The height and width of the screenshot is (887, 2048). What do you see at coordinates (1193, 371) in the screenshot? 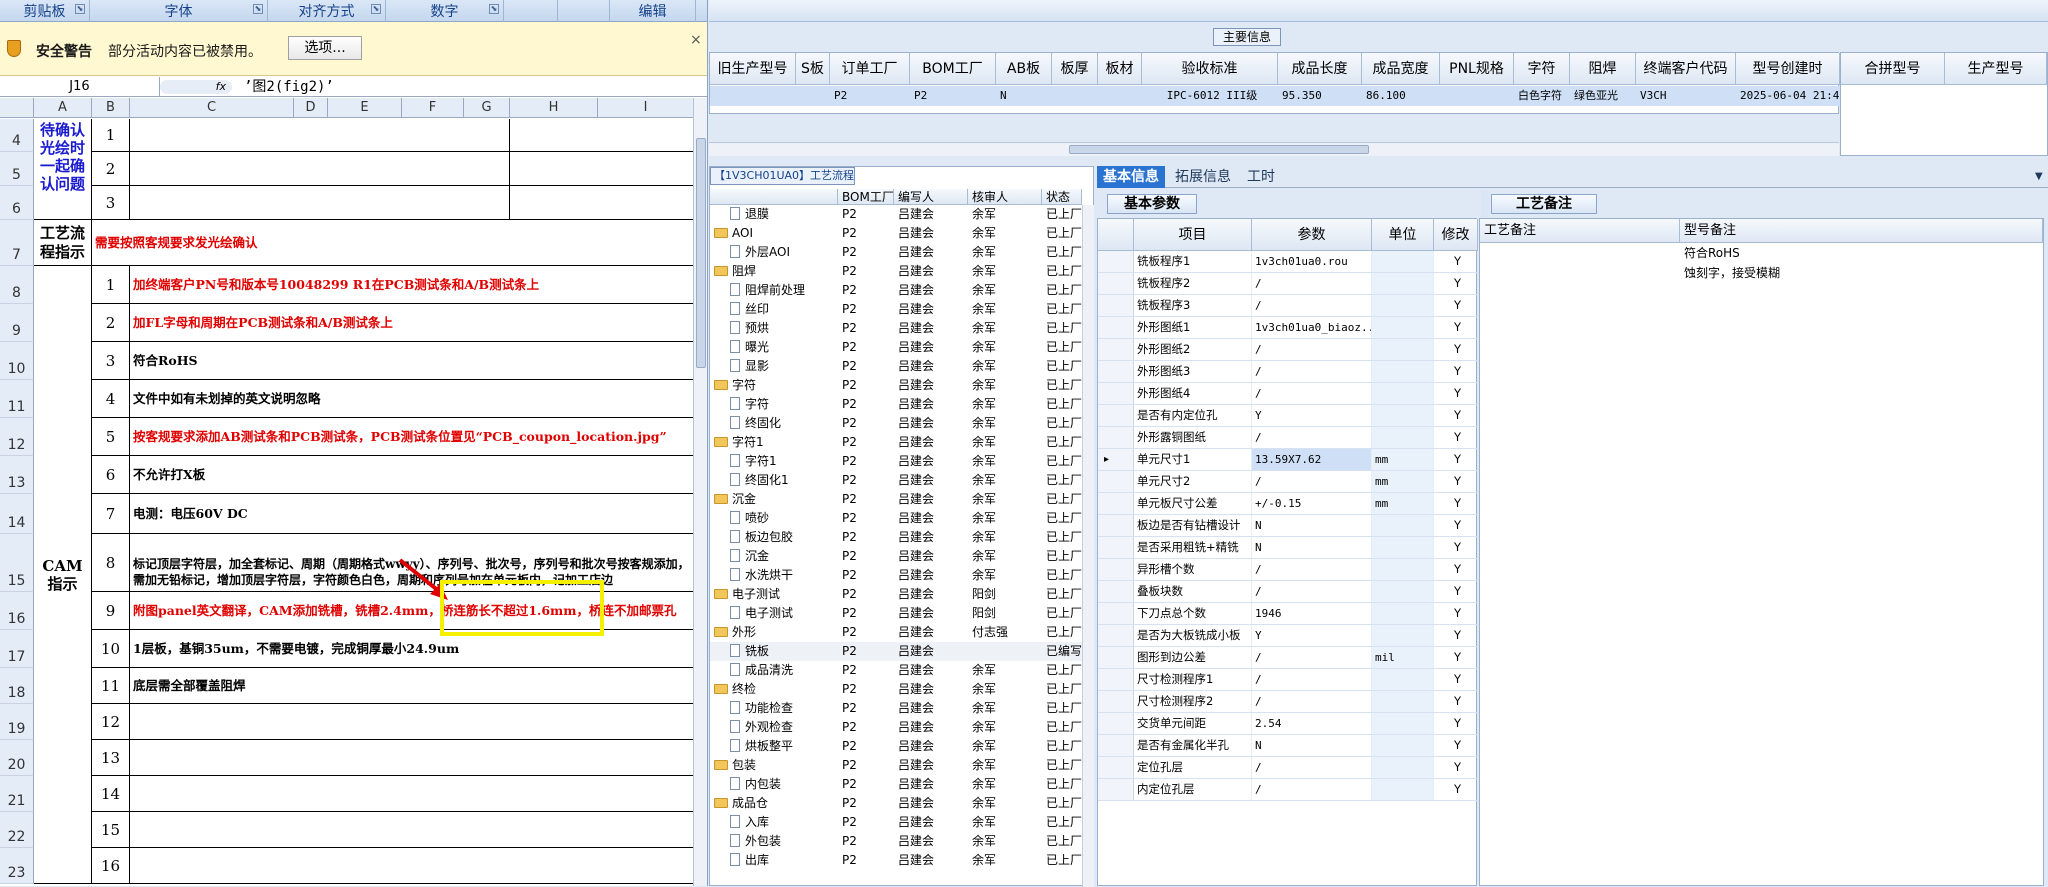
I see `param-cell-item: 外形图纸3` at bounding box center [1193, 371].